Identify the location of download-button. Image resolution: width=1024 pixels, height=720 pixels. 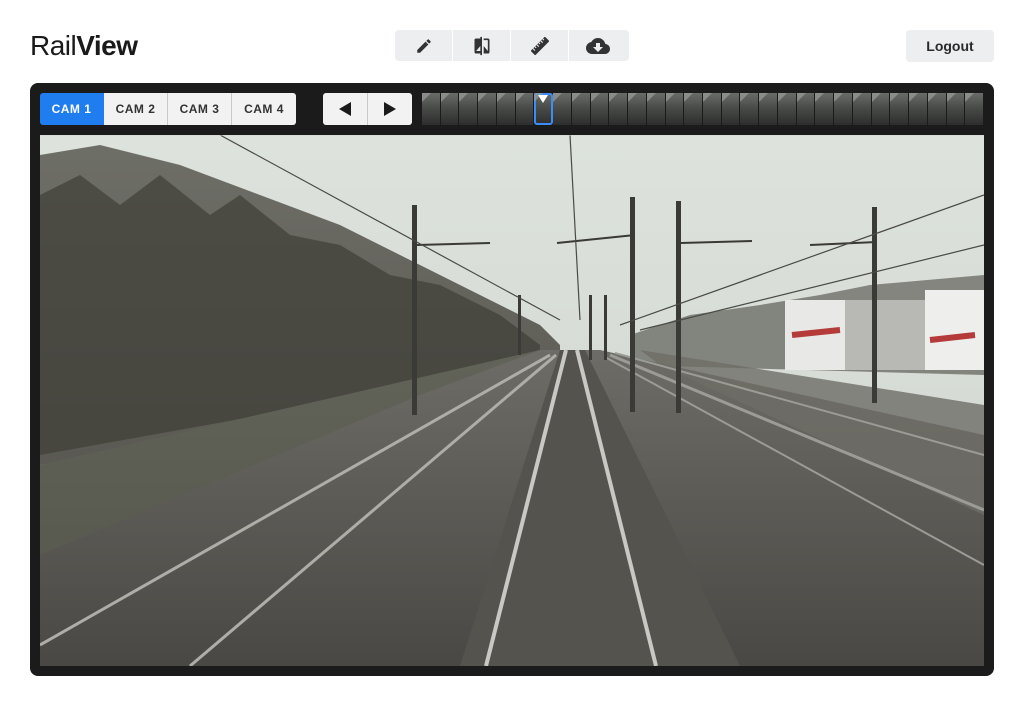
(598, 45).